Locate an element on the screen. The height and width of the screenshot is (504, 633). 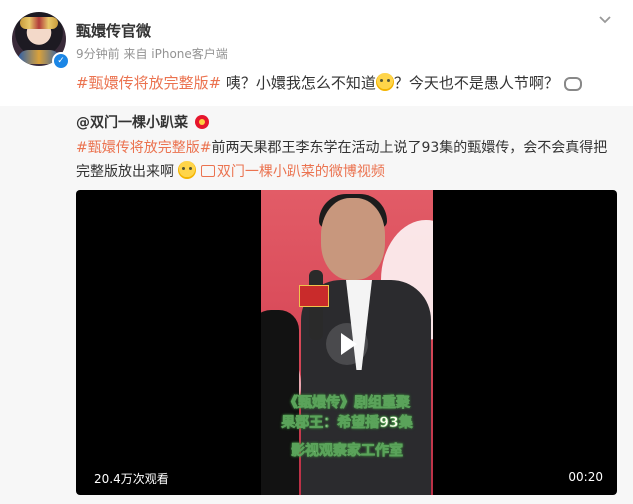
post-meta: 9分钟前 来自 iPhone客户端 is located at coordinates (152, 54).